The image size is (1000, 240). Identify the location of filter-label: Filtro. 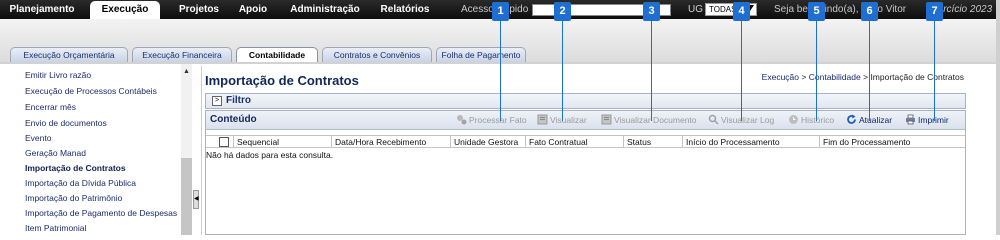
(238, 100).